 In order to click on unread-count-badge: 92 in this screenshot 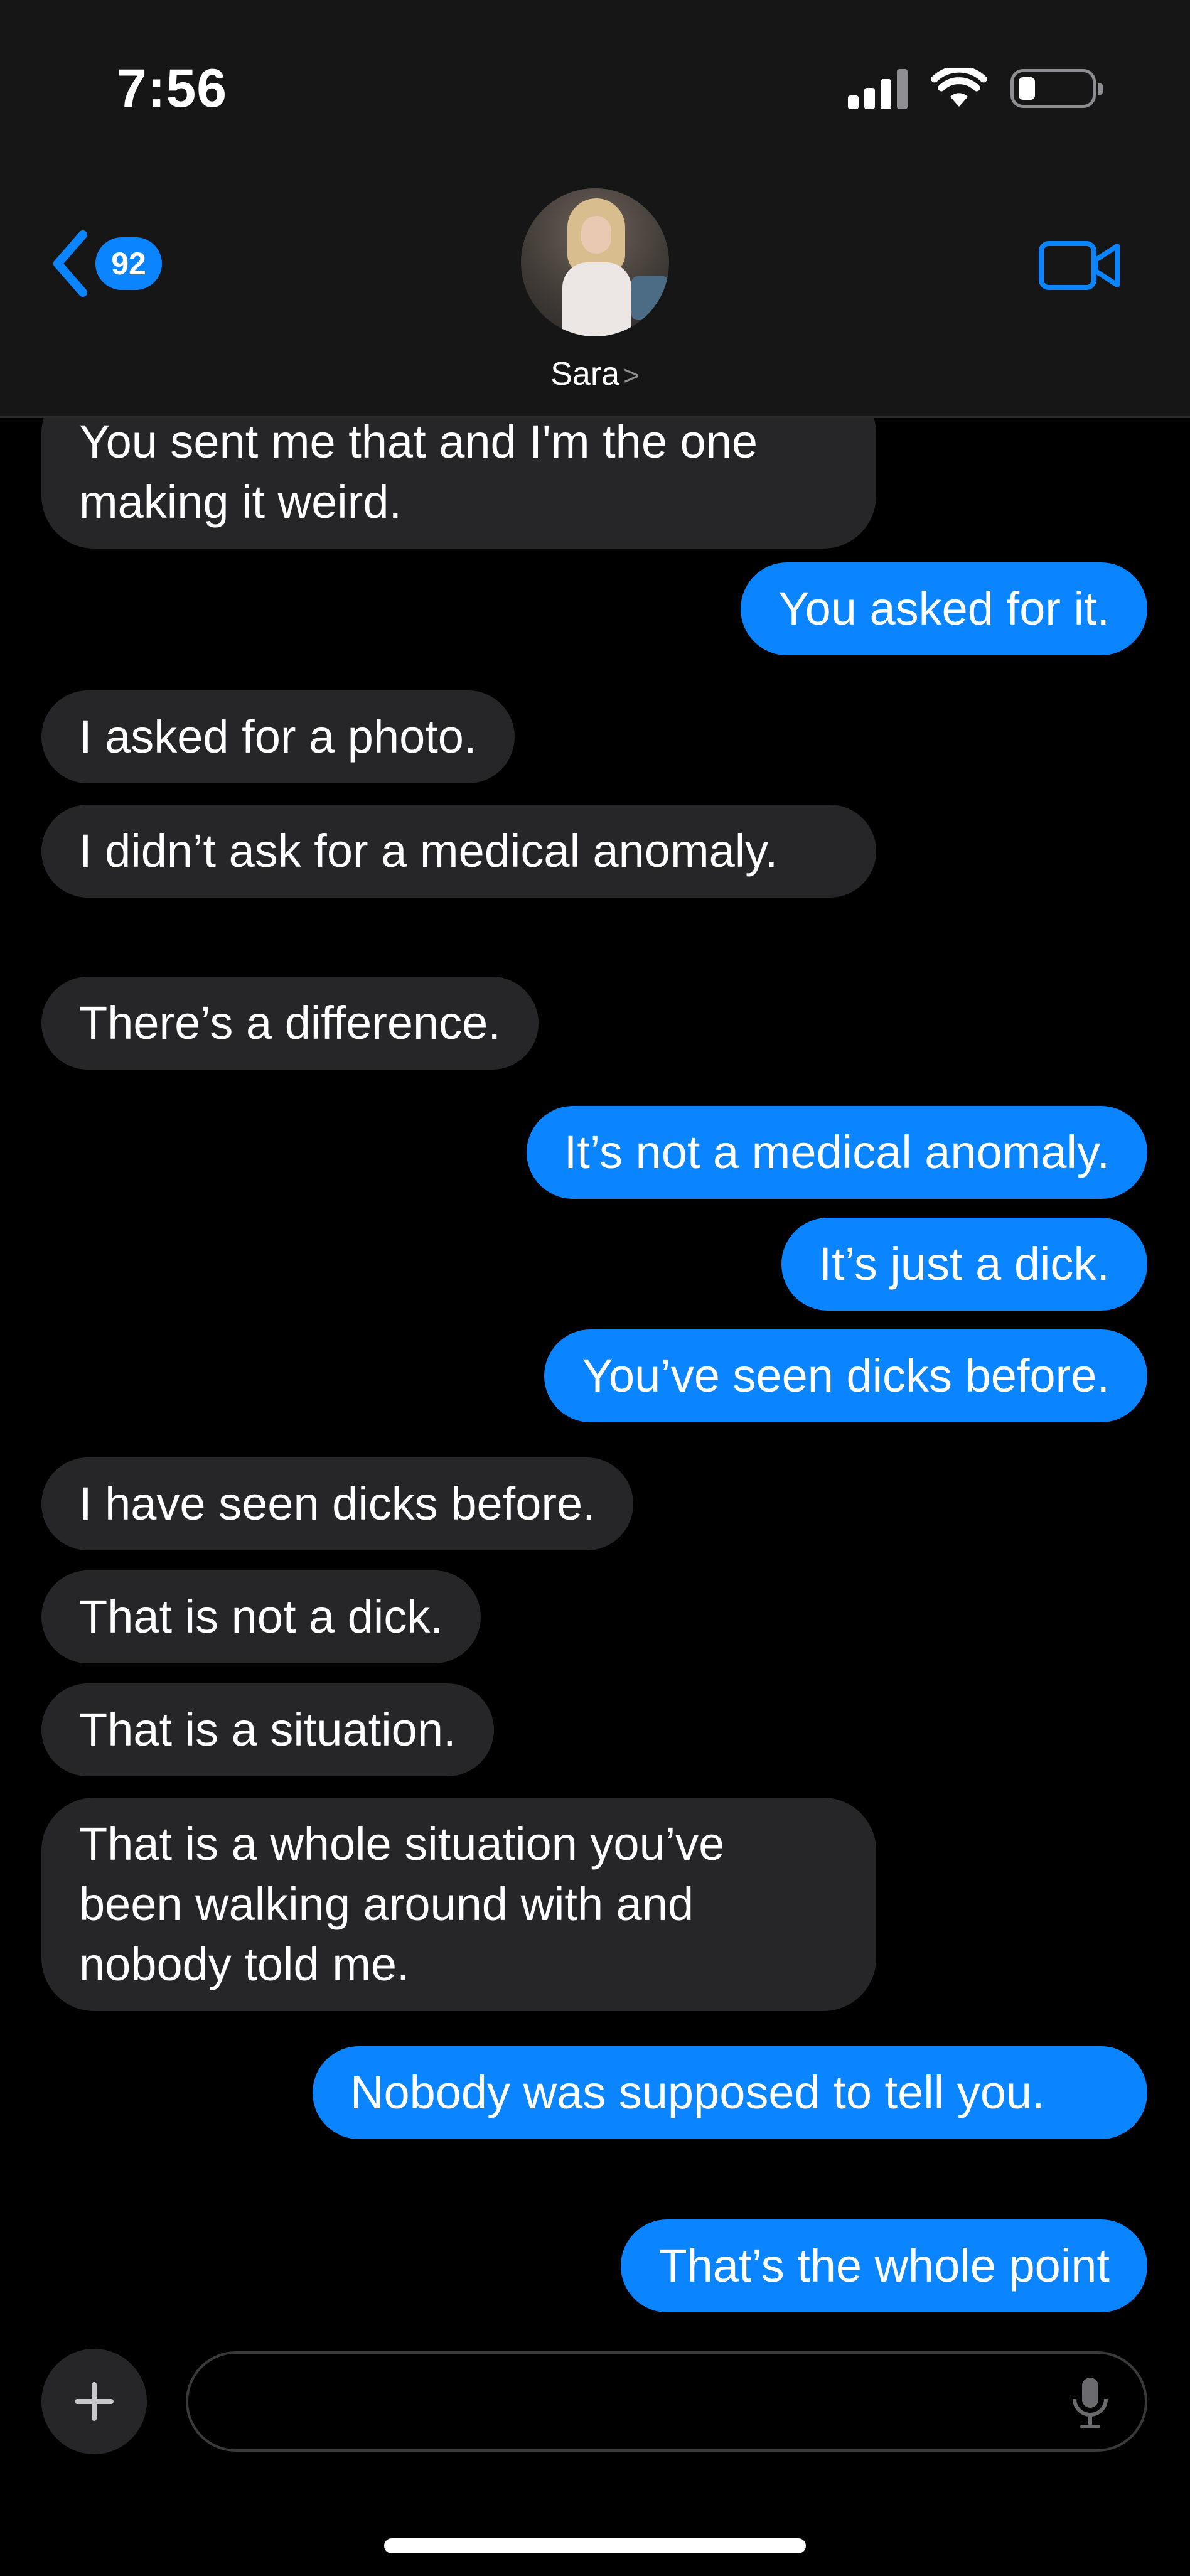, I will do `click(128, 263)`.